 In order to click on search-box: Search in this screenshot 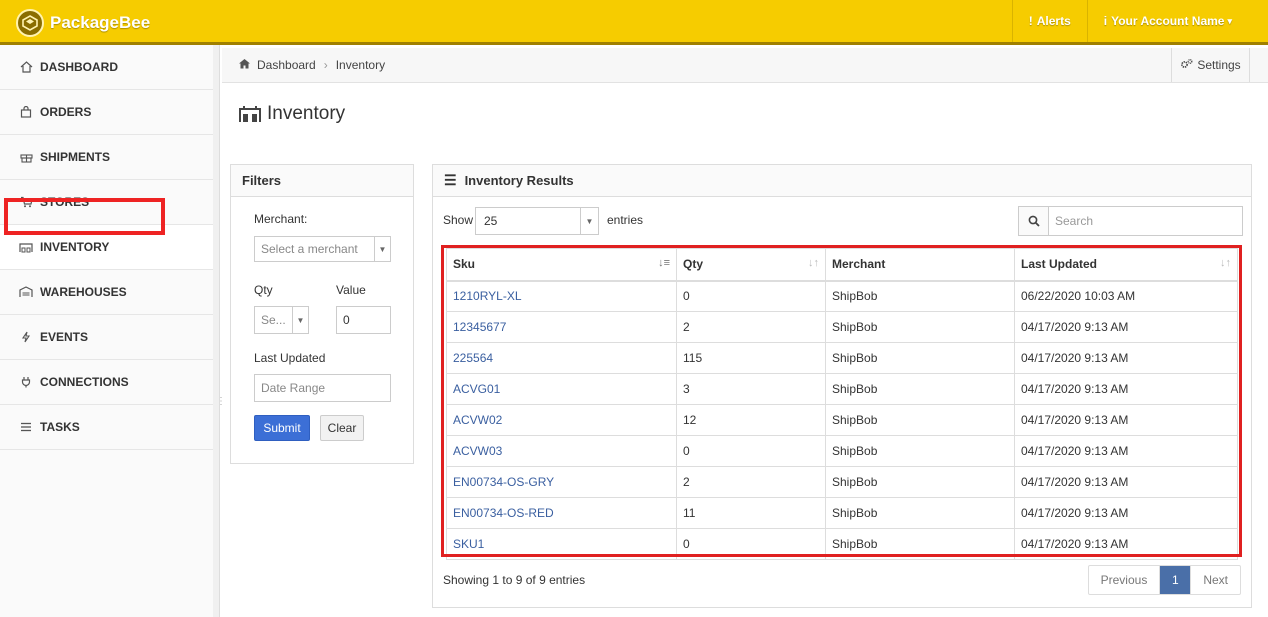, I will do `click(1130, 221)`.